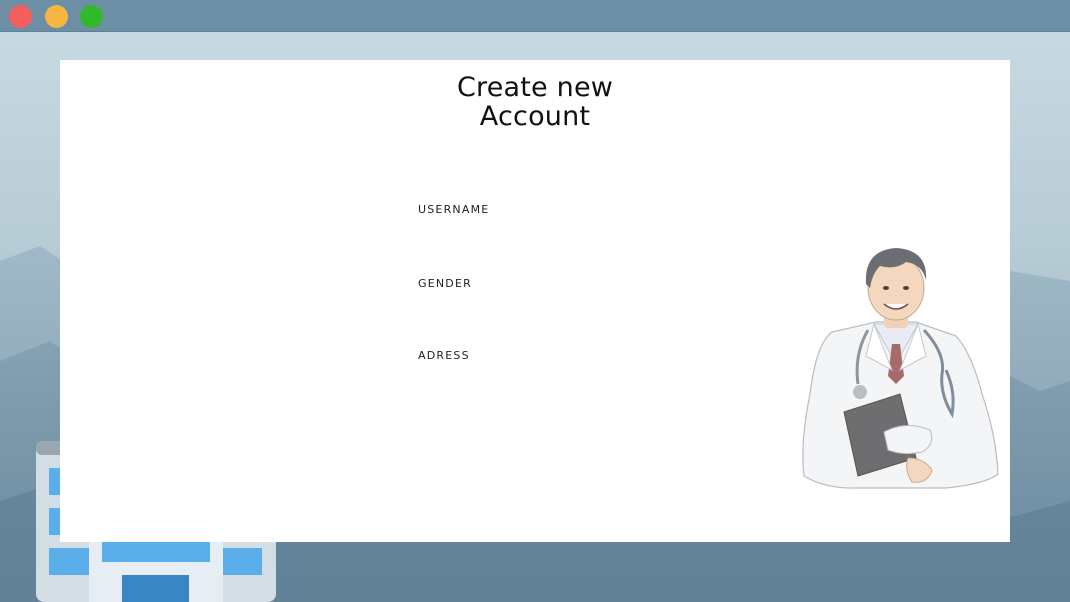  What do you see at coordinates (444, 355) in the screenshot?
I see `adress-label: ADRESS` at bounding box center [444, 355].